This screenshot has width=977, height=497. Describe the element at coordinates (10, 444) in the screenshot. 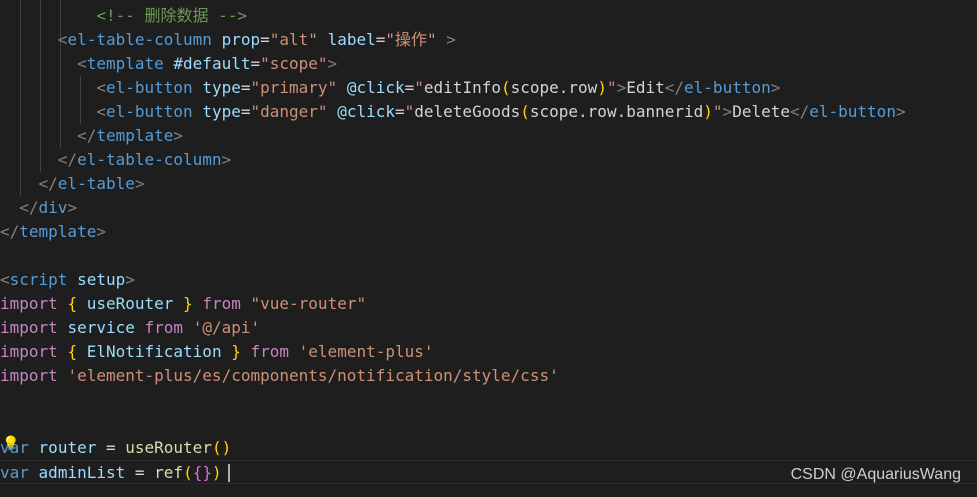

I see `lightbulb-icon: 💡` at that location.